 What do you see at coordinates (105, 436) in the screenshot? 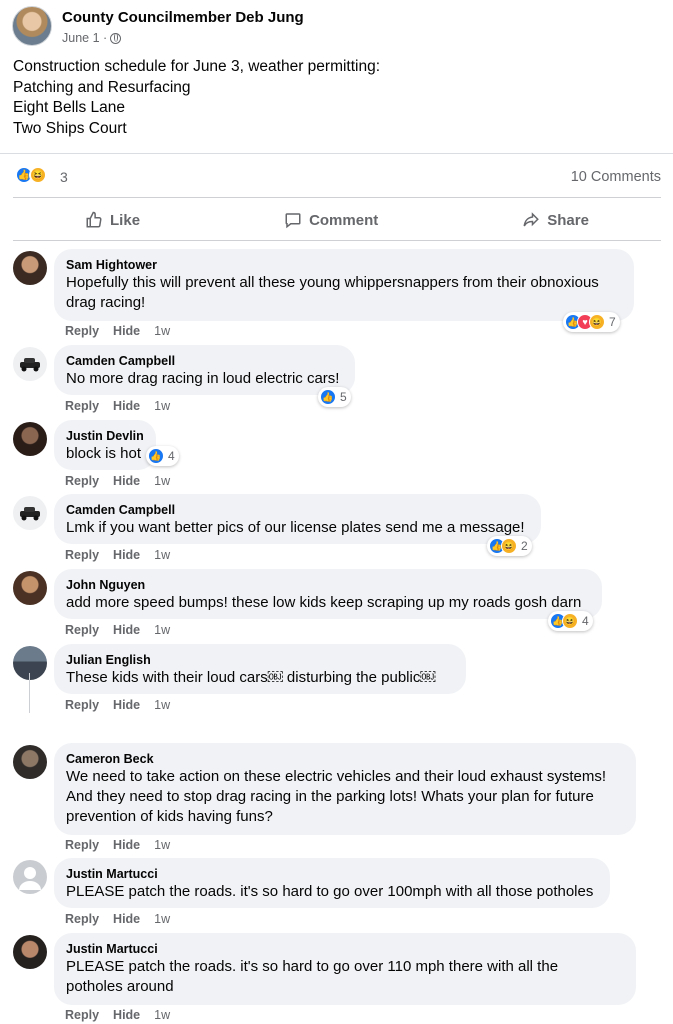
I see `commenter-name: Justin Devlin` at bounding box center [105, 436].